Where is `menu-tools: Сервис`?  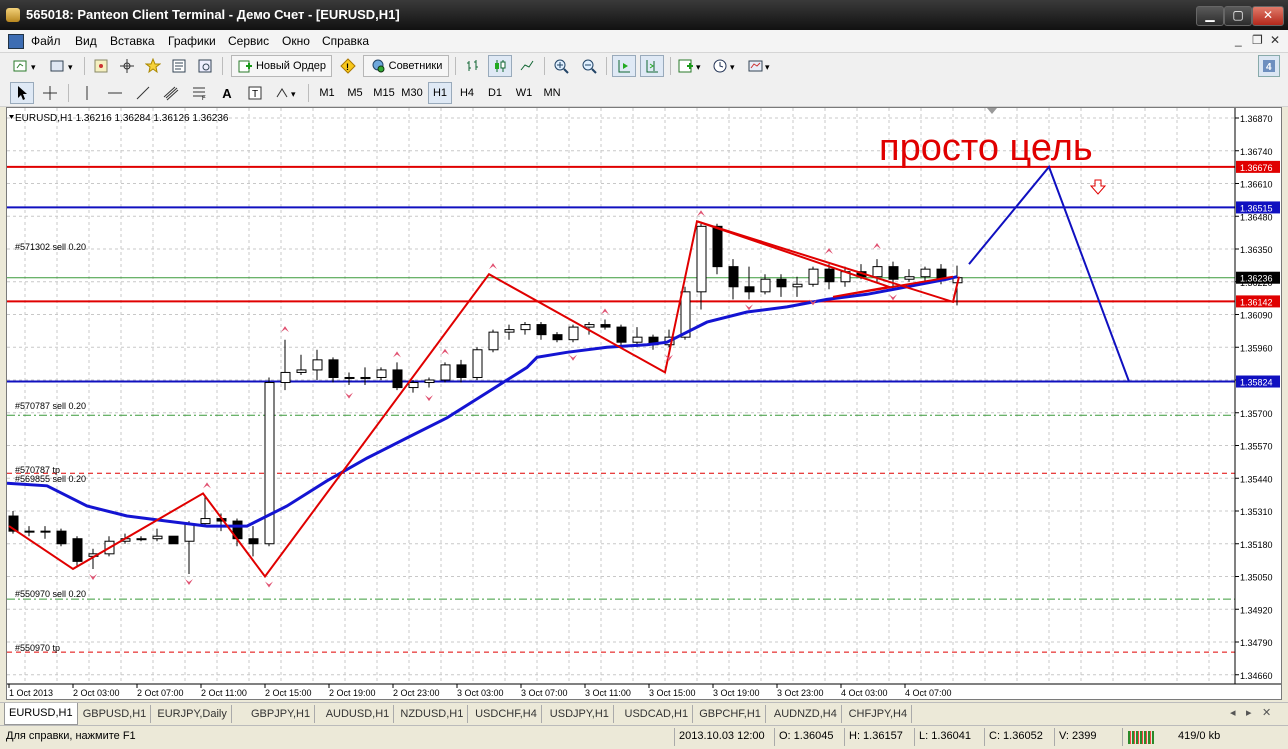
menu-tools: Сервис is located at coordinates (248, 41).